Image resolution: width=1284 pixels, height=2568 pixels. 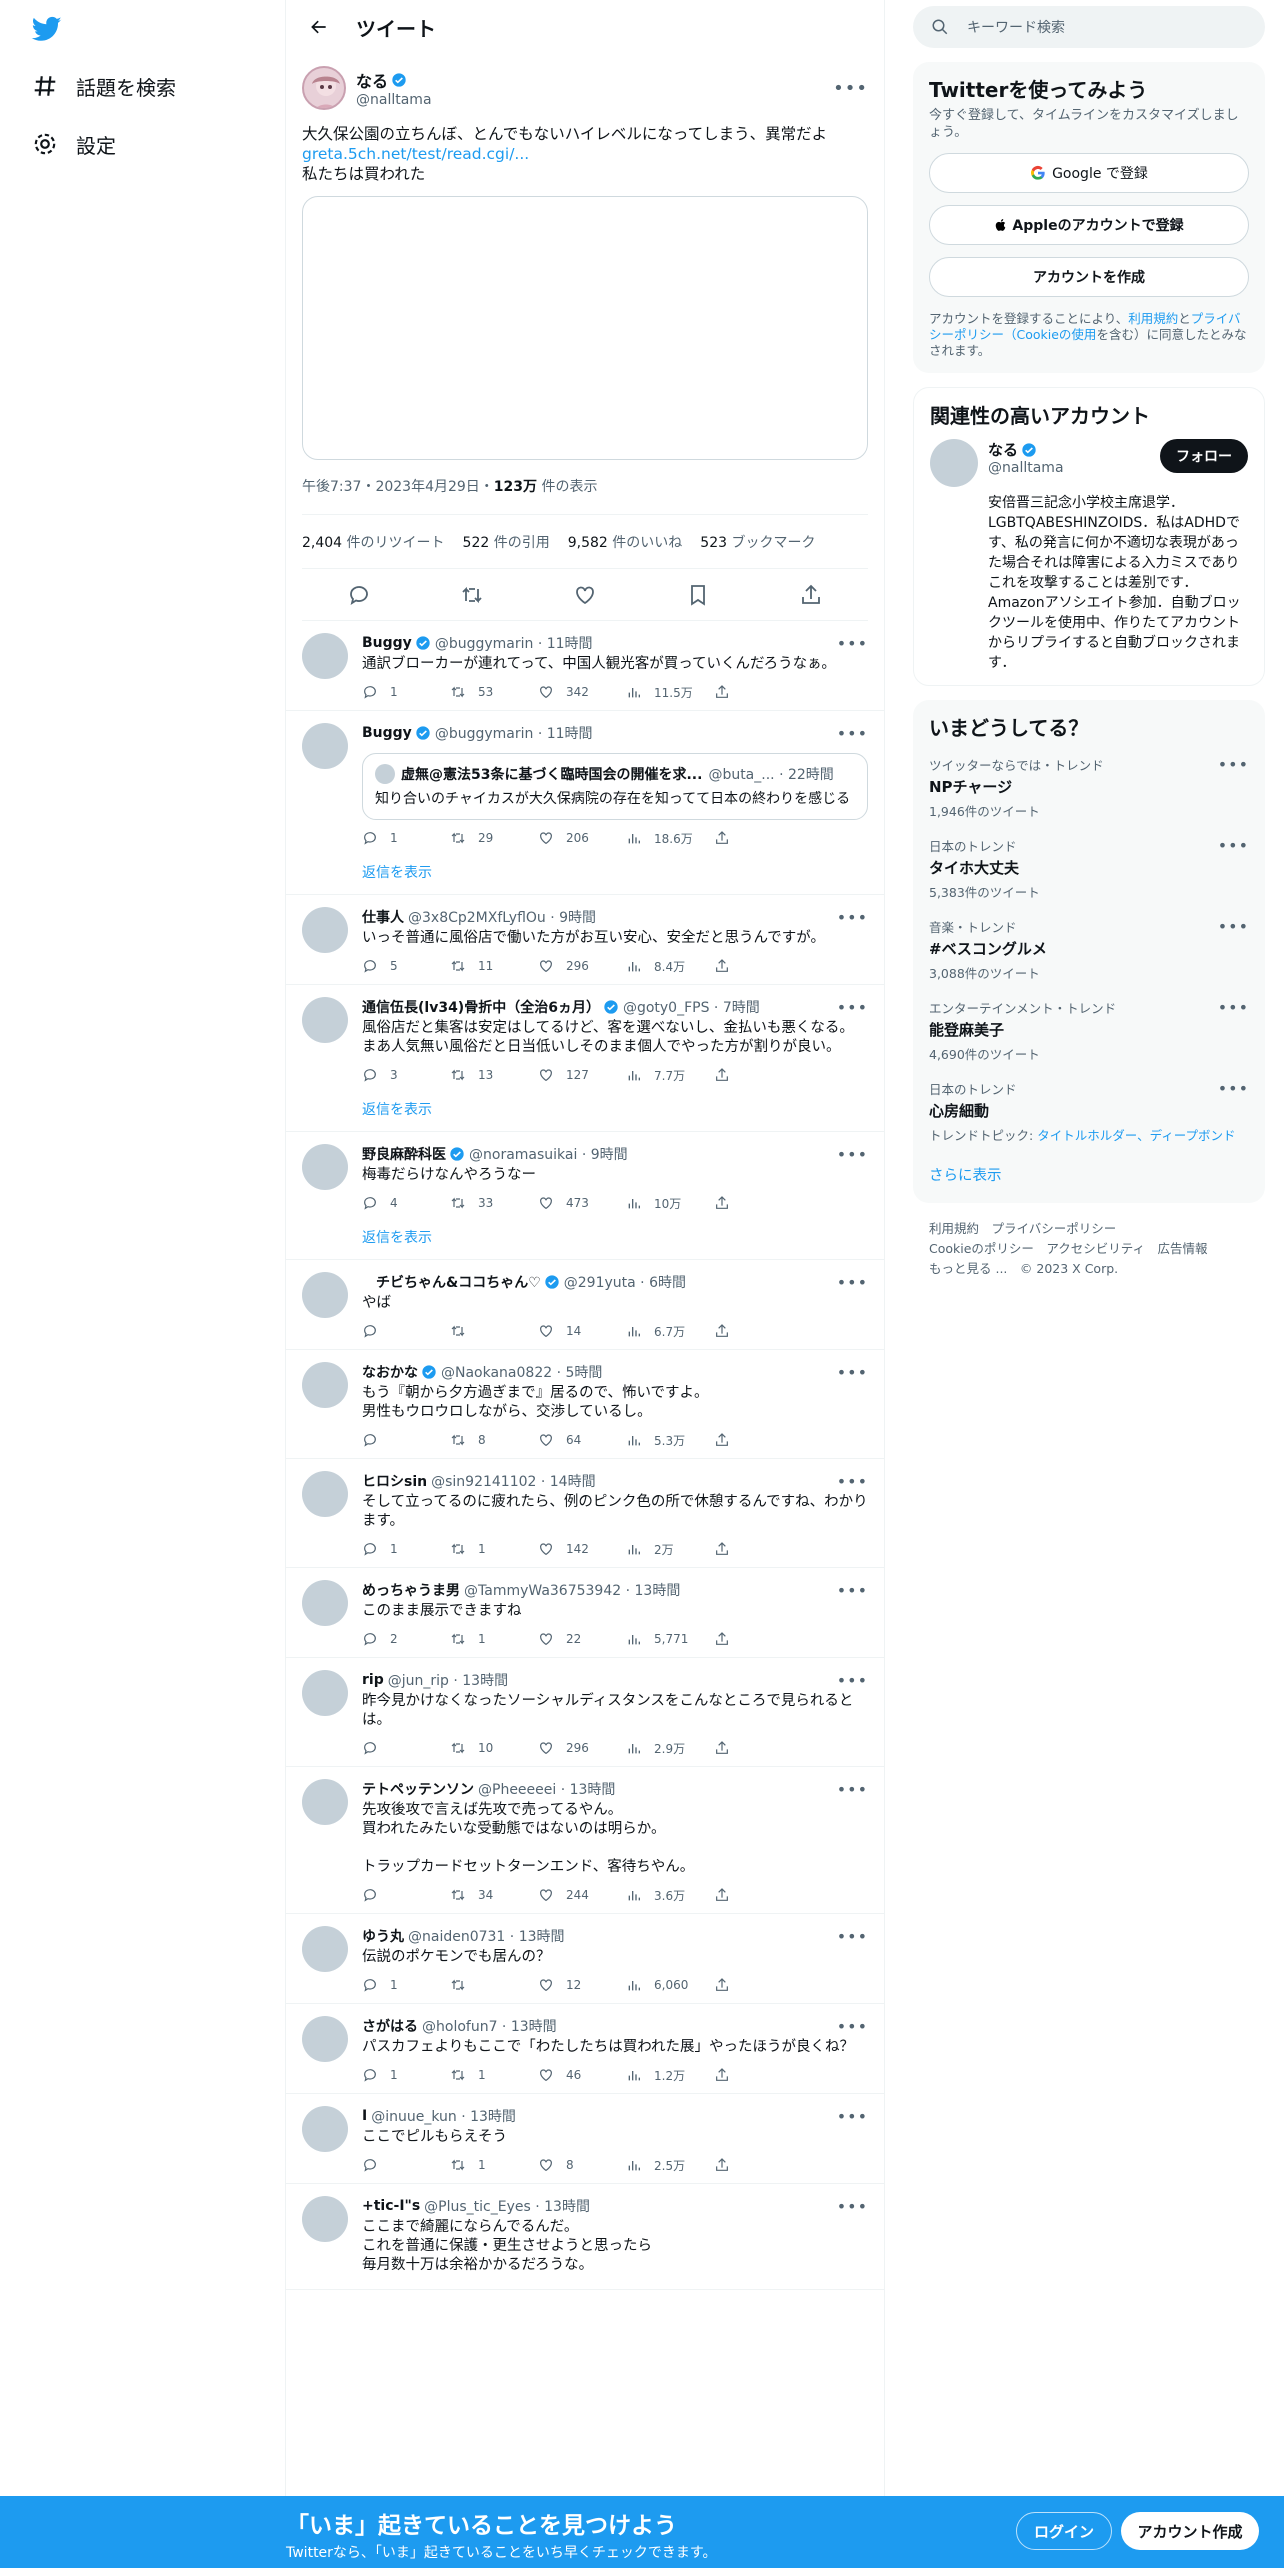 I want to click on show-more-link: さらに表示, so click(x=1089, y=1170).